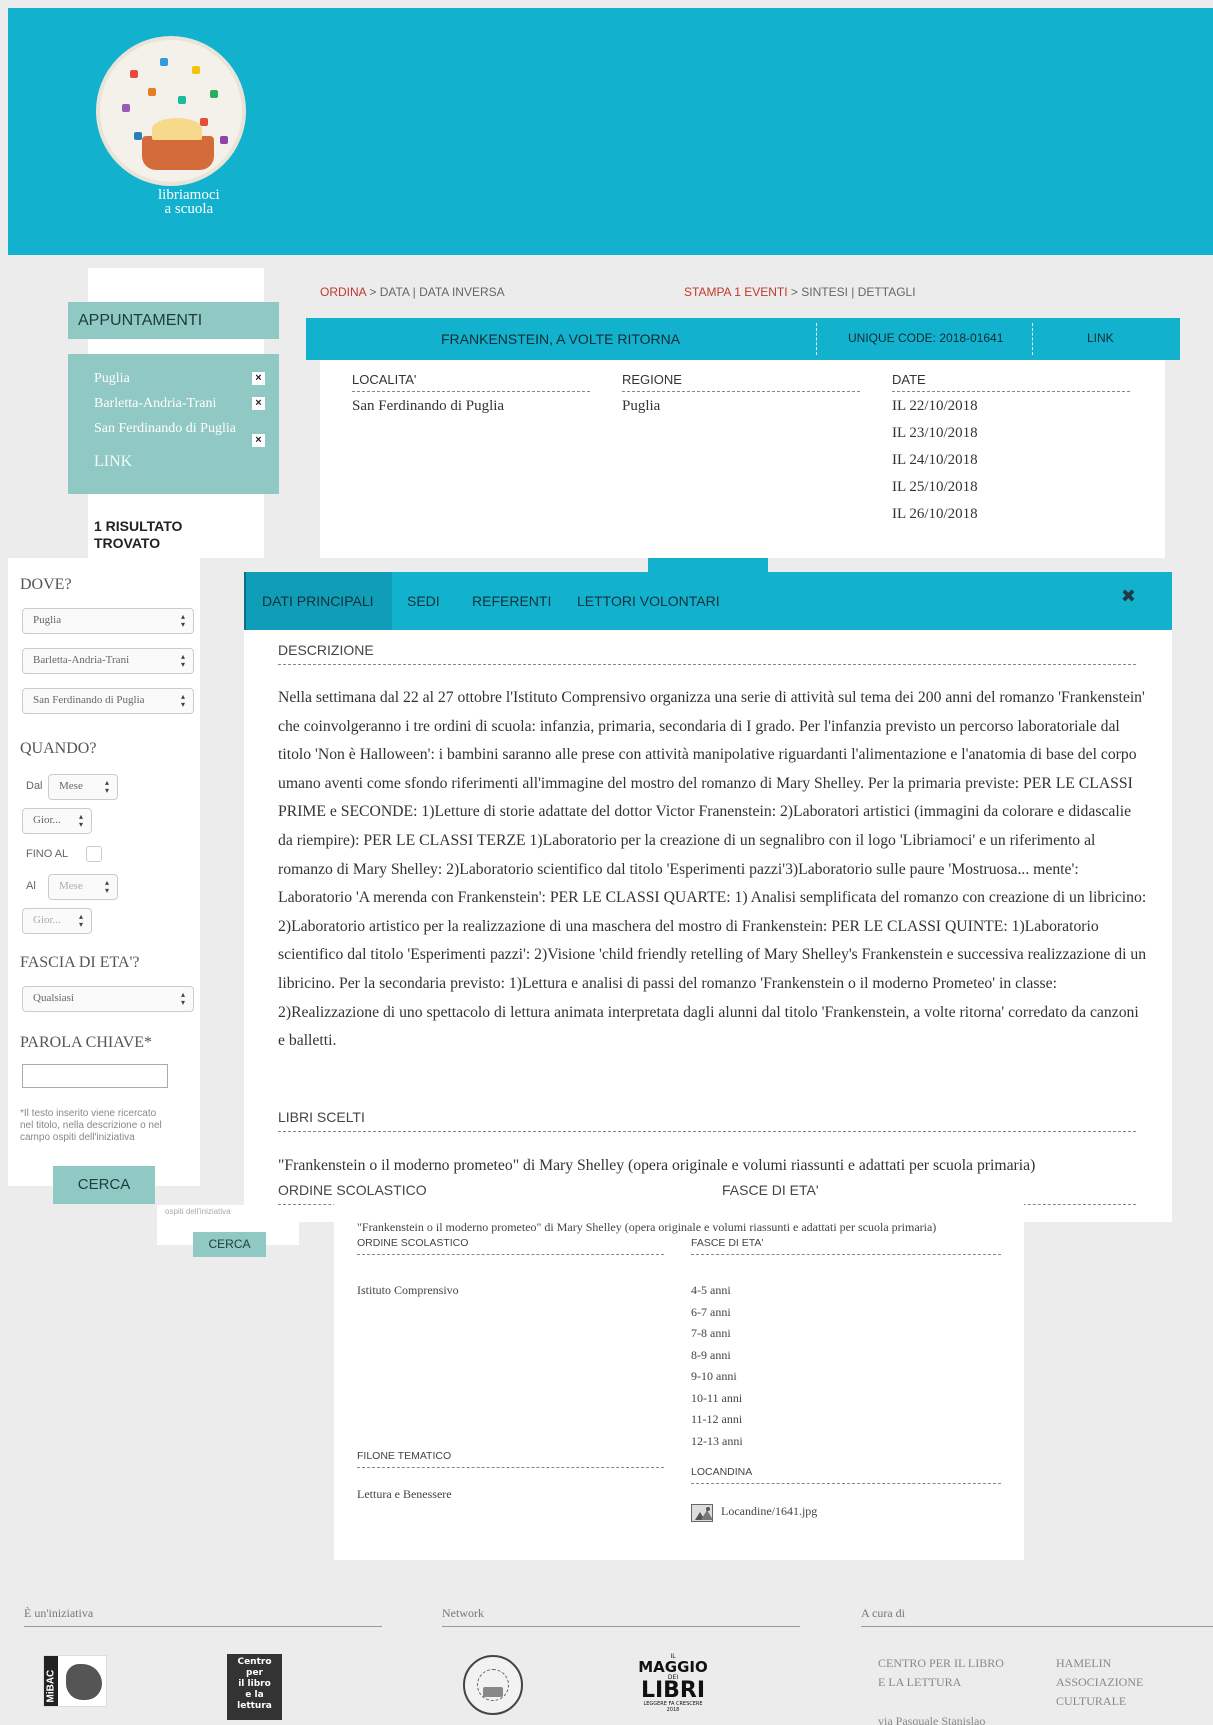  I want to click on event-link: LINK, so click(1100, 338).